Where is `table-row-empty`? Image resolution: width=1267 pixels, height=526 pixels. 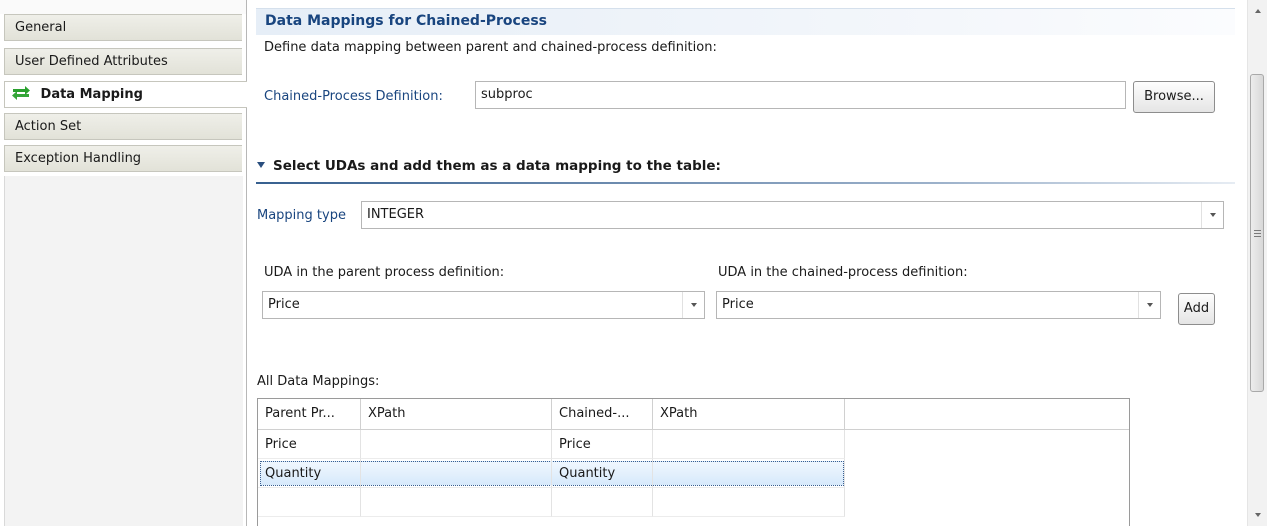 table-row-empty is located at coordinates (693, 502).